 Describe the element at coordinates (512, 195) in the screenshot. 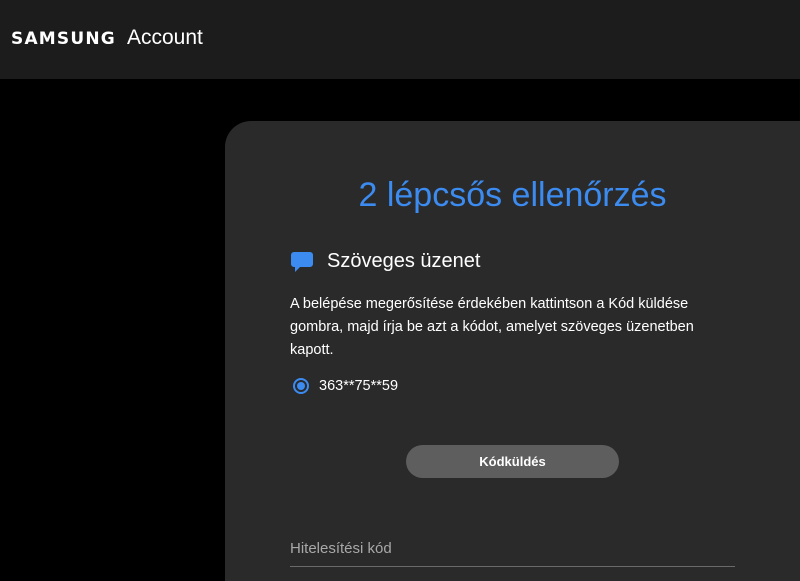

I see `page-title: 2 lépcsős ellenőrzés` at that location.